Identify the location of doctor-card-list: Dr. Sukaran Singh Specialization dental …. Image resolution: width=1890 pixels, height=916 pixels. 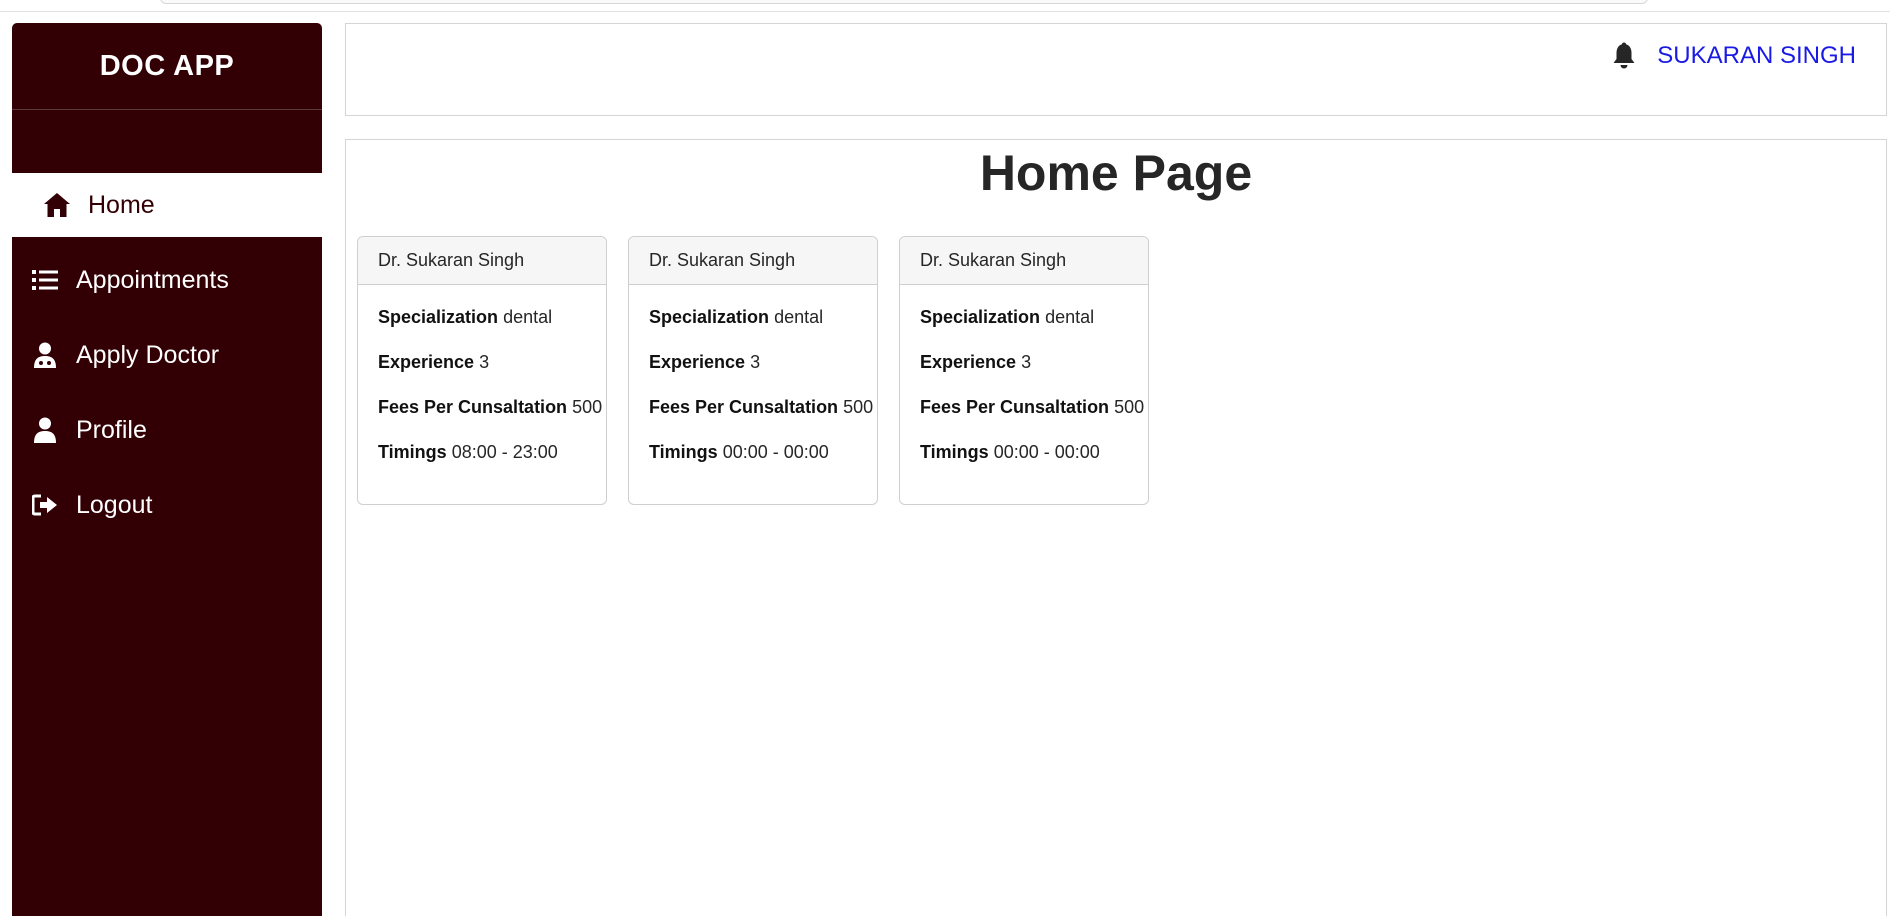
(753, 370).